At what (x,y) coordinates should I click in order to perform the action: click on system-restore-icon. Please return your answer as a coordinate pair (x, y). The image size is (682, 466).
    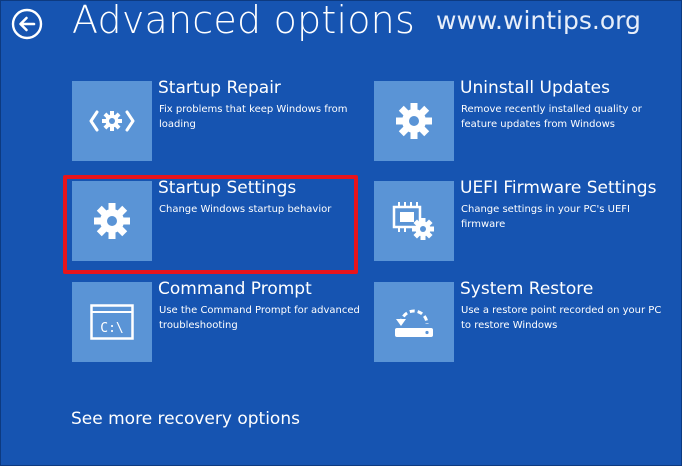
    Looking at the image, I should click on (414, 323).